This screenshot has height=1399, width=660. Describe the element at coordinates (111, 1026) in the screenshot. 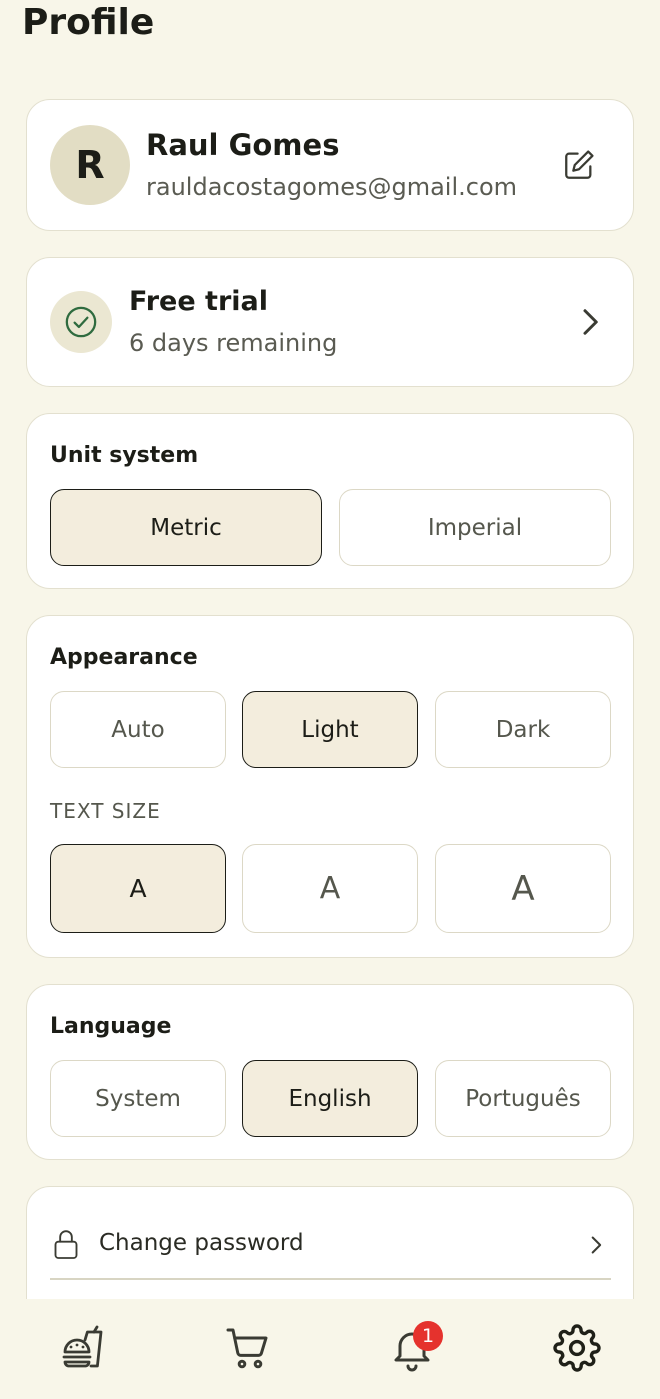

I see `language-label: Language` at that location.